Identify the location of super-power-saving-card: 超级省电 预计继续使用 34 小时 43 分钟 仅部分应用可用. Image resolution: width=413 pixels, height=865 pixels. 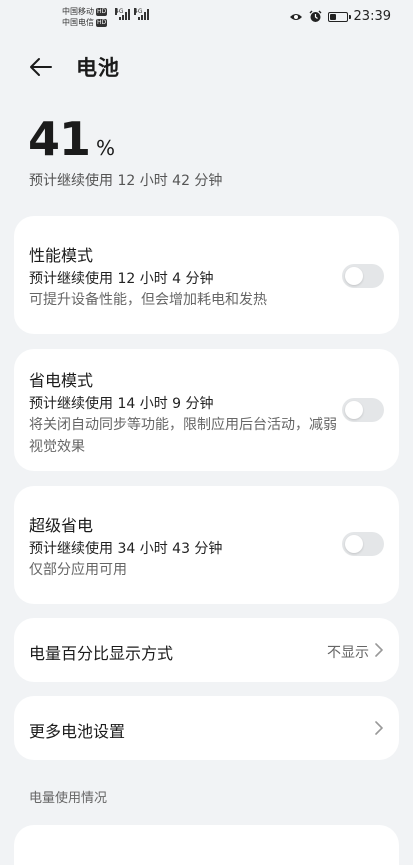
(206, 545).